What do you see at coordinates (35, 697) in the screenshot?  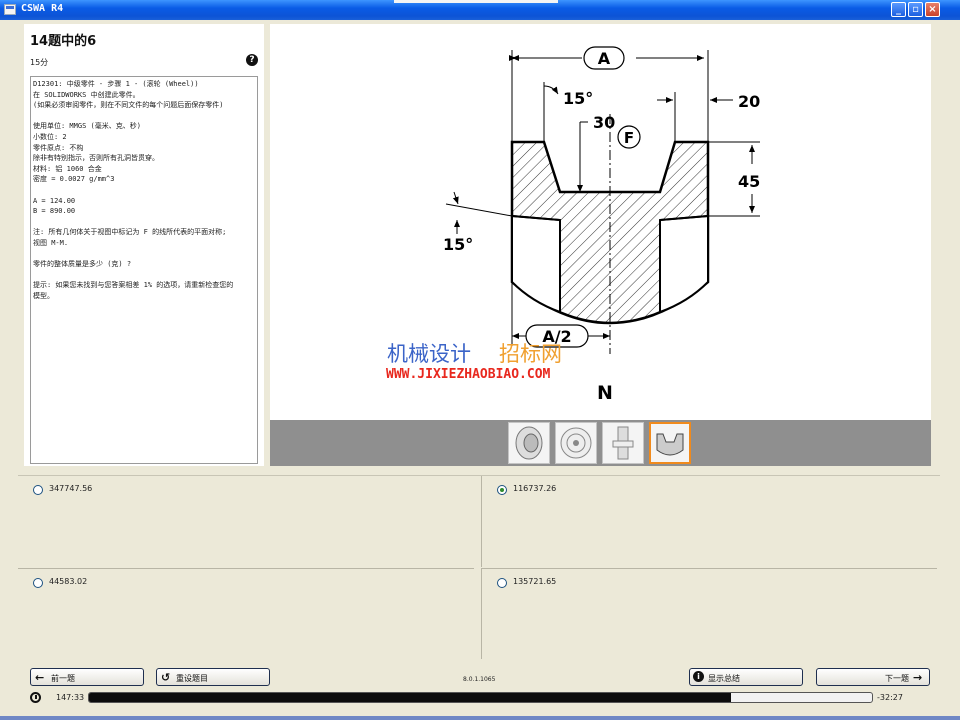 I see `clock-icon` at bounding box center [35, 697].